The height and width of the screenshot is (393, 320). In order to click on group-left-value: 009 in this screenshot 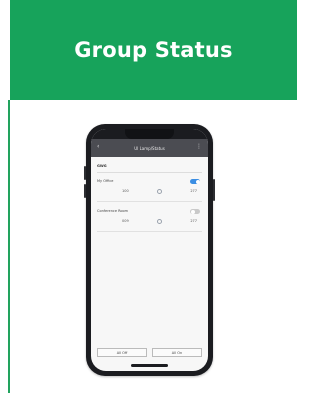, I will do `click(125, 221)`.